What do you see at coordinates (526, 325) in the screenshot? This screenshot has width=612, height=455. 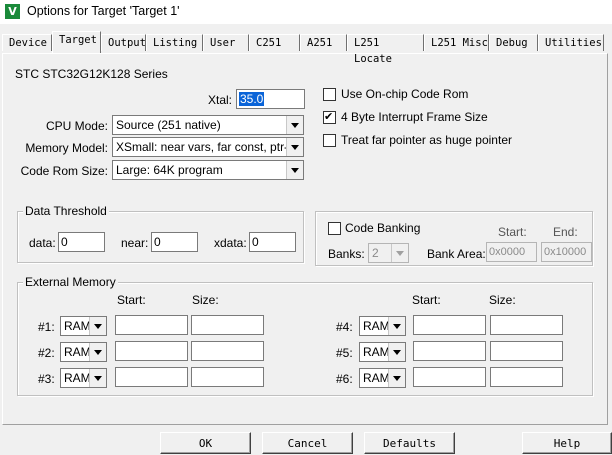 I see `ext-mem-row-4-size` at bounding box center [526, 325].